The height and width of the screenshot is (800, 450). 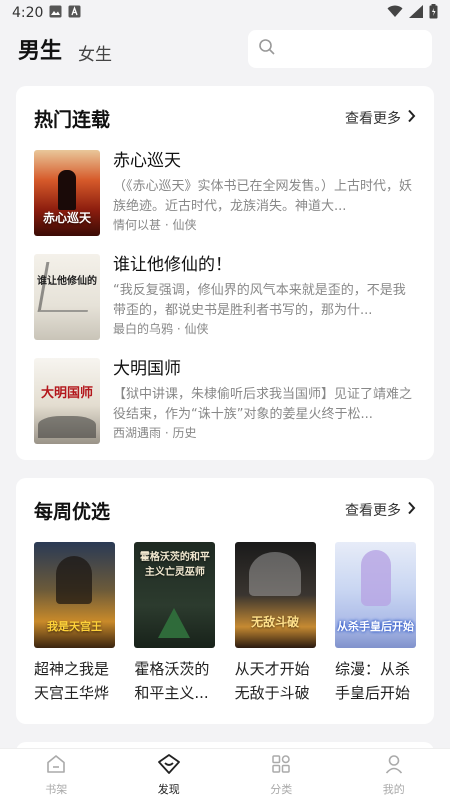 What do you see at coordinates (267, 49) in the screenshot?
I see `search-icon` at bounding box center [267, 49].